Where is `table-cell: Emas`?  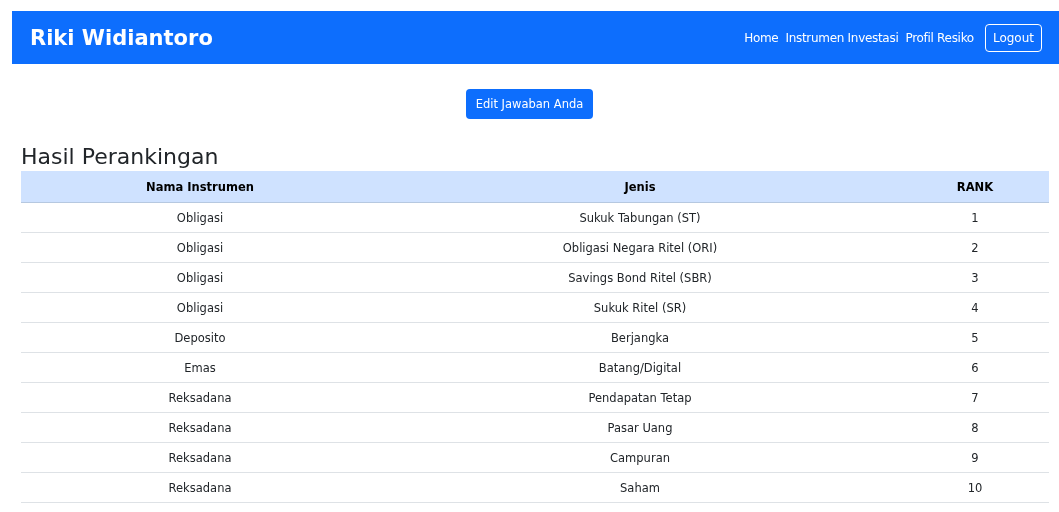
table-cell: Emas is located at coordinates (200, 367).